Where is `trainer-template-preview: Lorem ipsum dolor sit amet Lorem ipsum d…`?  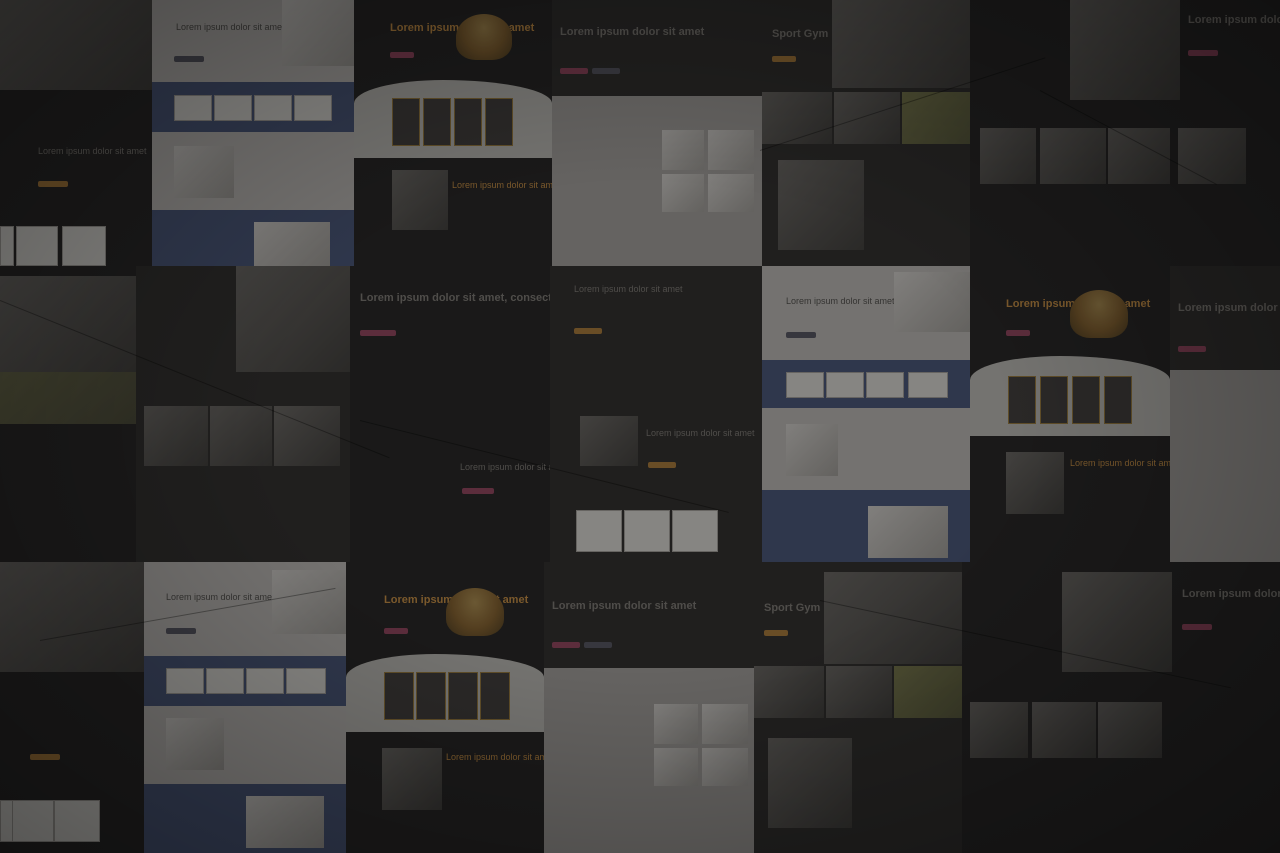
trainer-template-preview: Lorem ipsum dolor sit amet Lorem ipsum d… is located at coordinates (656, 414).